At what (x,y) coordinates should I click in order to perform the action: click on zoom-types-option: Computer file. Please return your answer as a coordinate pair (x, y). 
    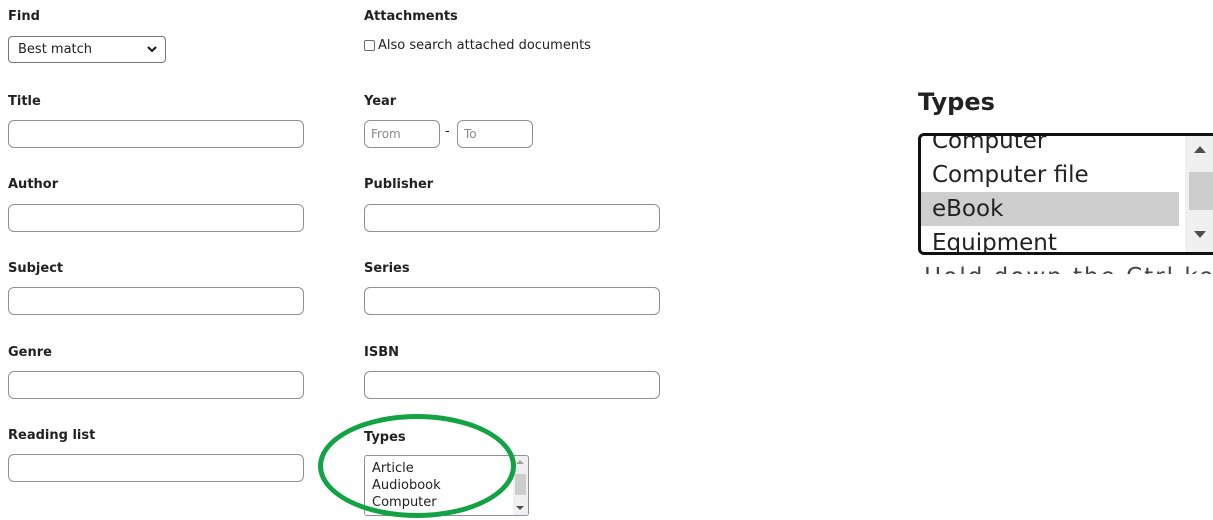
    Looking at the image, I should click on (1050, 175).